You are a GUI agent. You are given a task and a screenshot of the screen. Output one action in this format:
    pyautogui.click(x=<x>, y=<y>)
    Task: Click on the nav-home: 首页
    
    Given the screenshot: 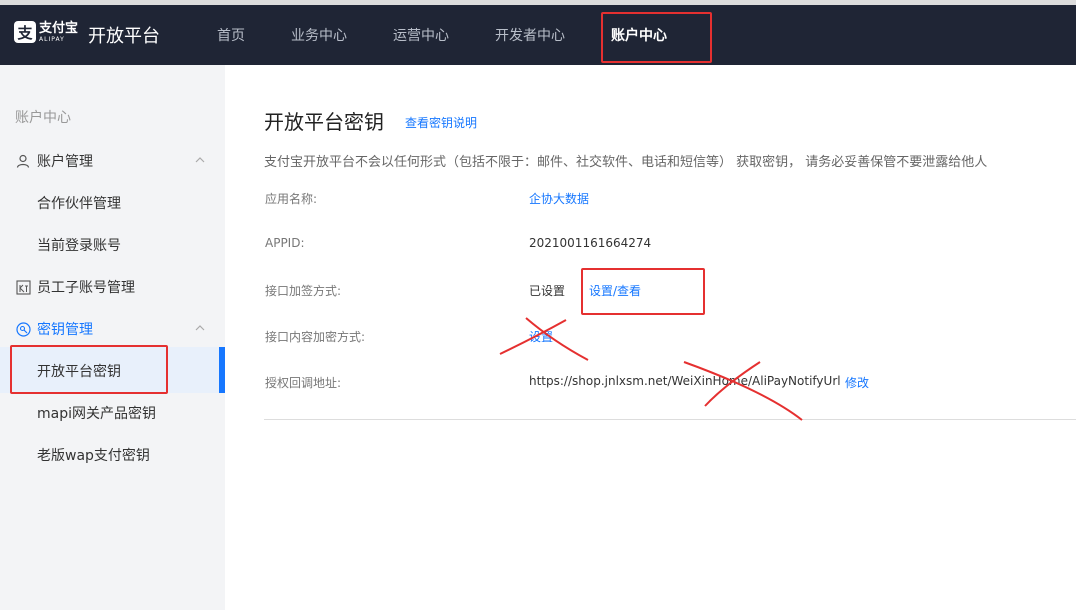 What is the action you would take?
    pyautogui.click(x=231, y=35)
    